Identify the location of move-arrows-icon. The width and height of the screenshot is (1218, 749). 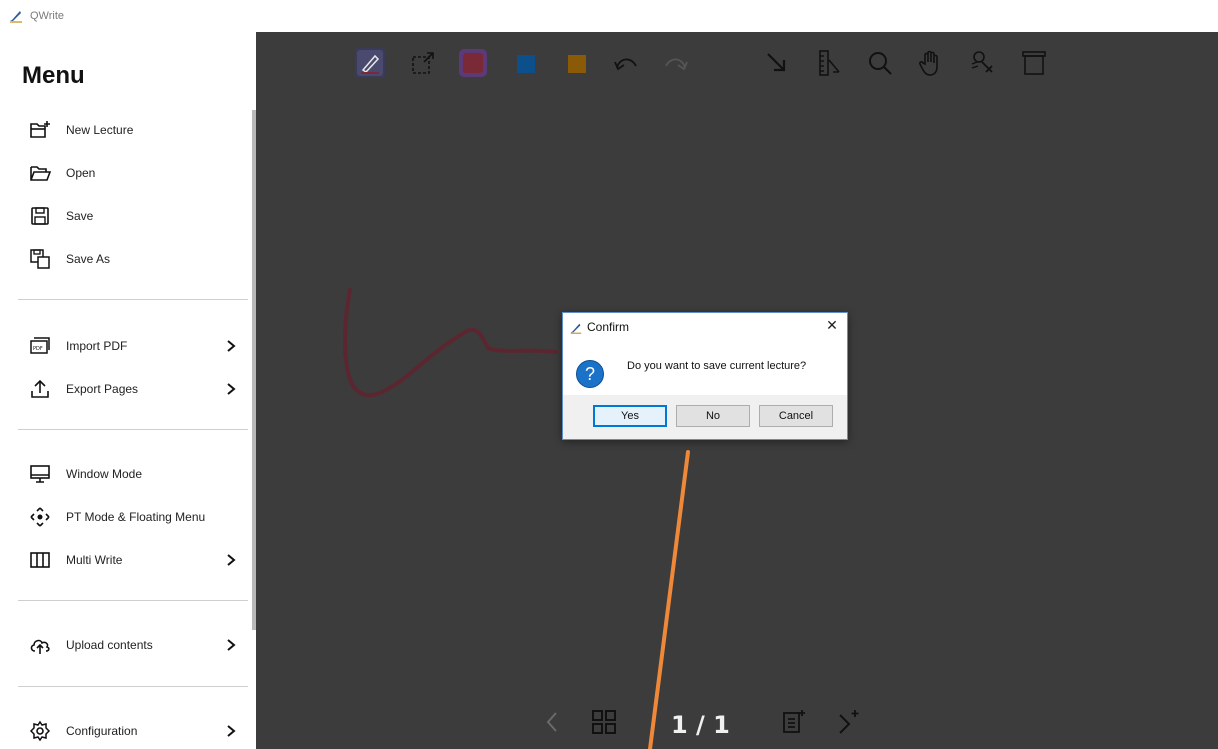
(40, 517).